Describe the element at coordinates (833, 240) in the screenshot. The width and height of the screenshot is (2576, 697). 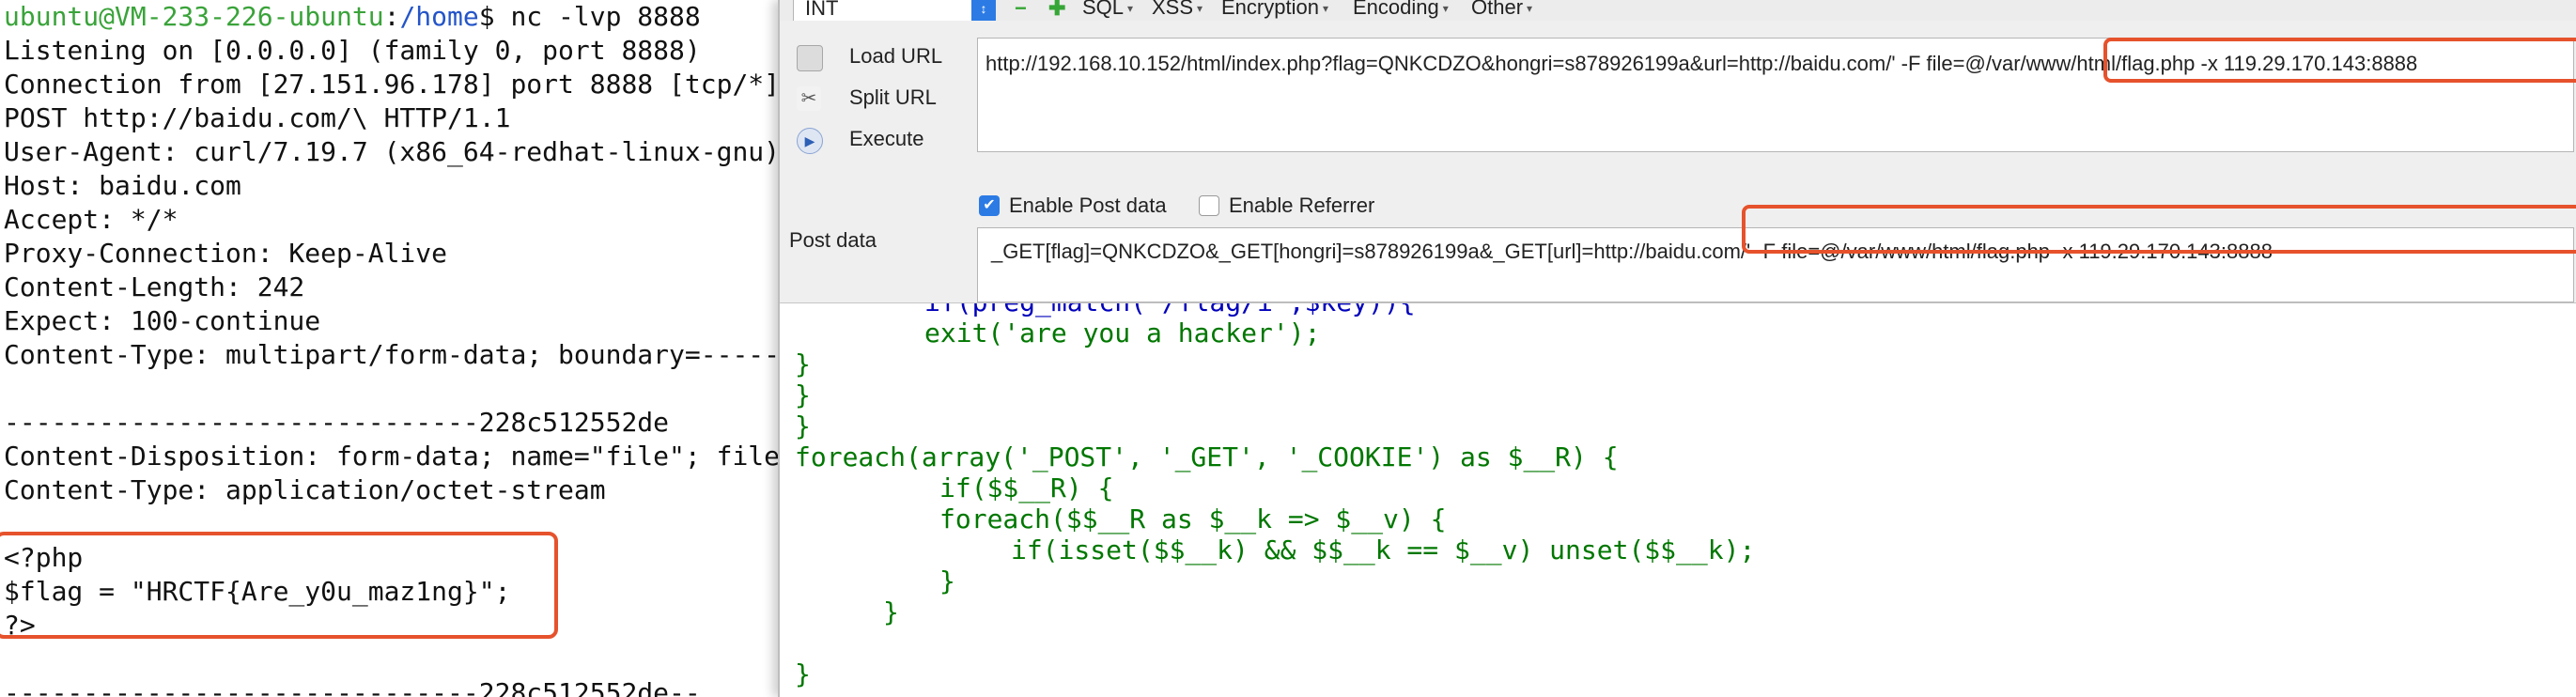
I see `post-data-label: Post data` at that location.